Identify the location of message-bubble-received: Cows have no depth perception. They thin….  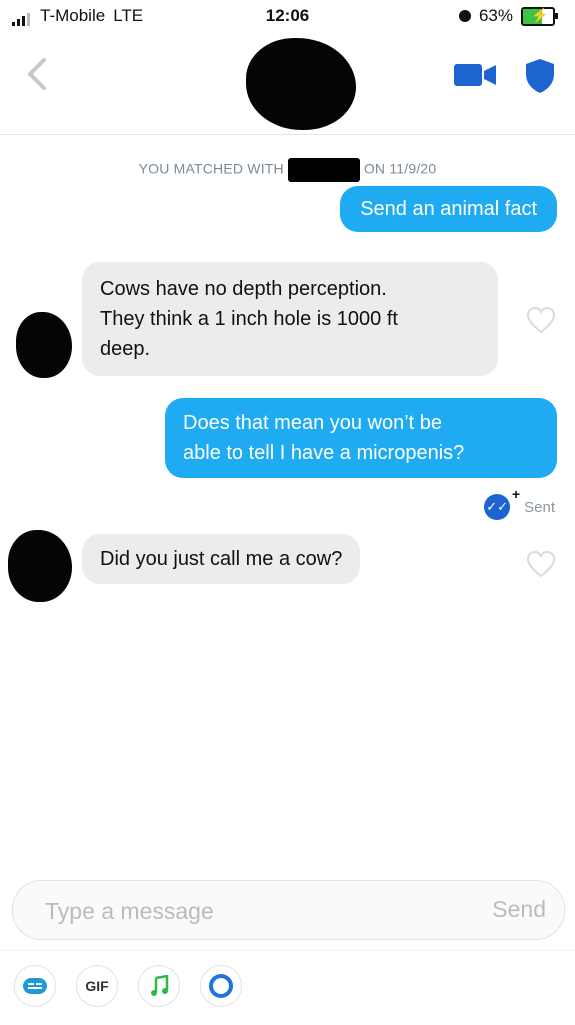
(290, 319).